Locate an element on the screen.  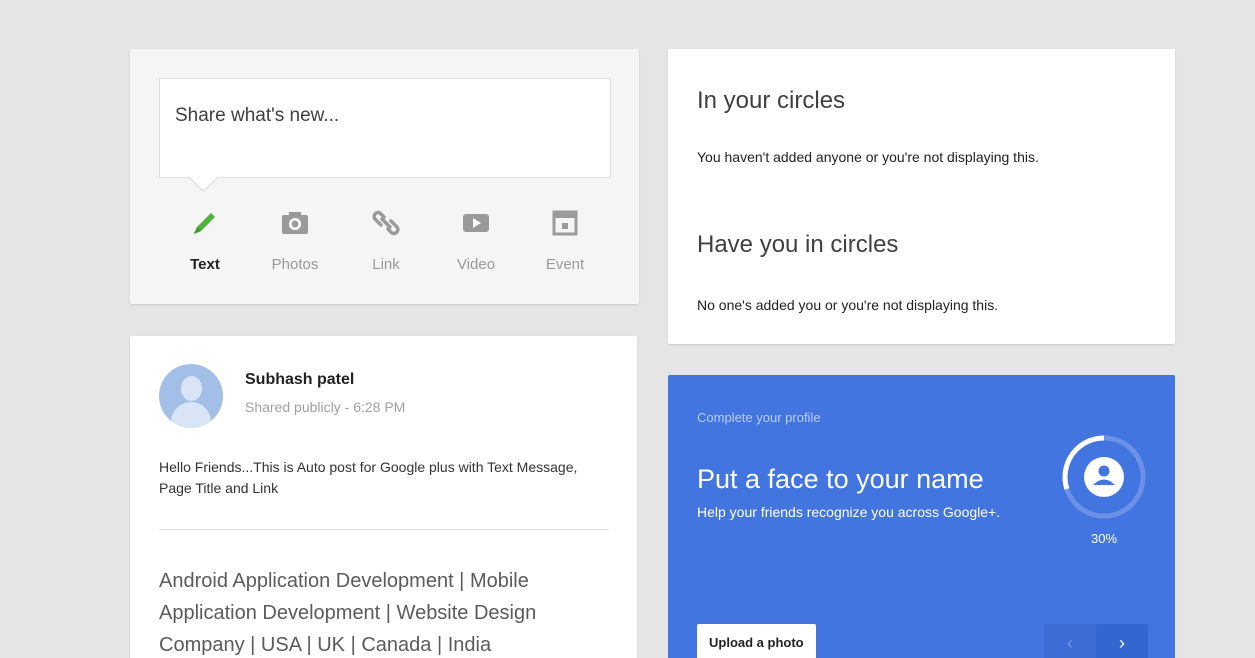
share-option-event: Event is located at coordinates (565, 238).